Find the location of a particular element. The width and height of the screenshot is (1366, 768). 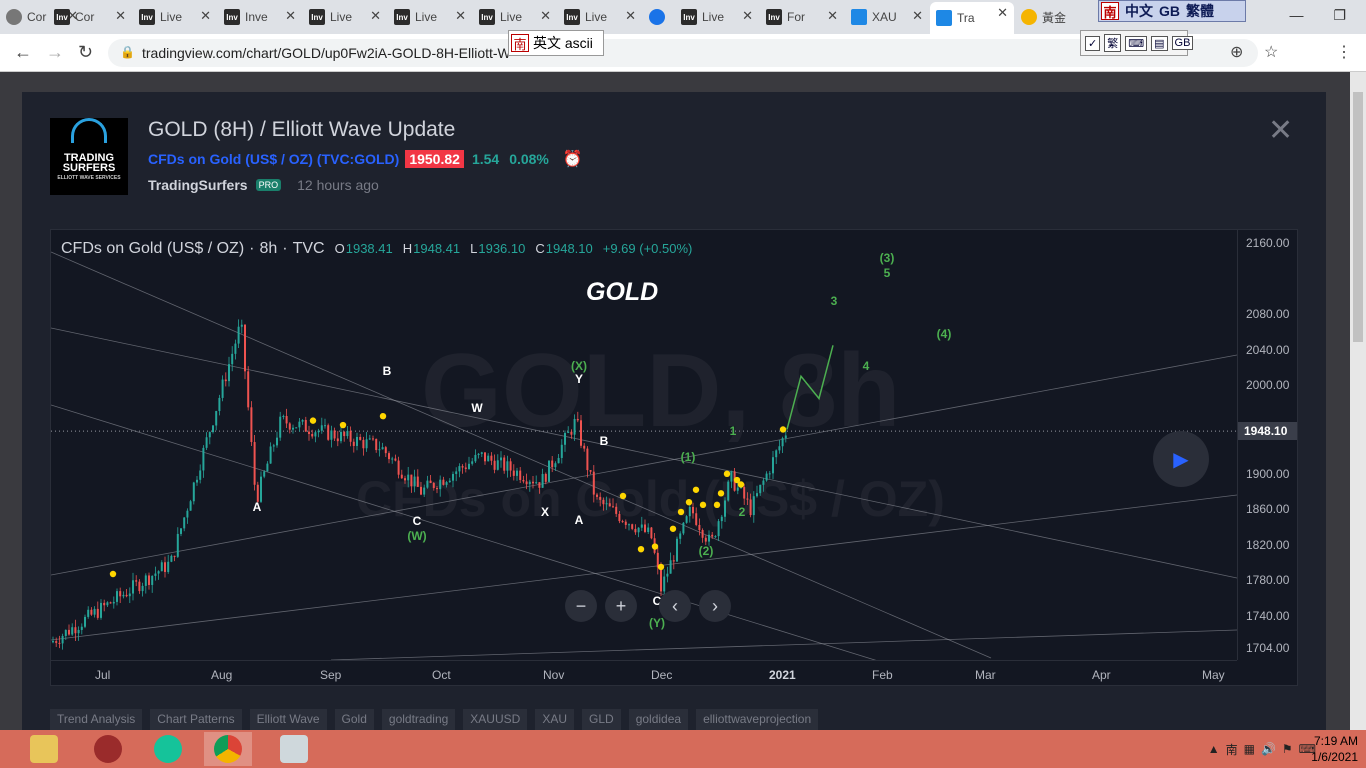

time-tick-label: Apr is located at coordinates (1101, 675).